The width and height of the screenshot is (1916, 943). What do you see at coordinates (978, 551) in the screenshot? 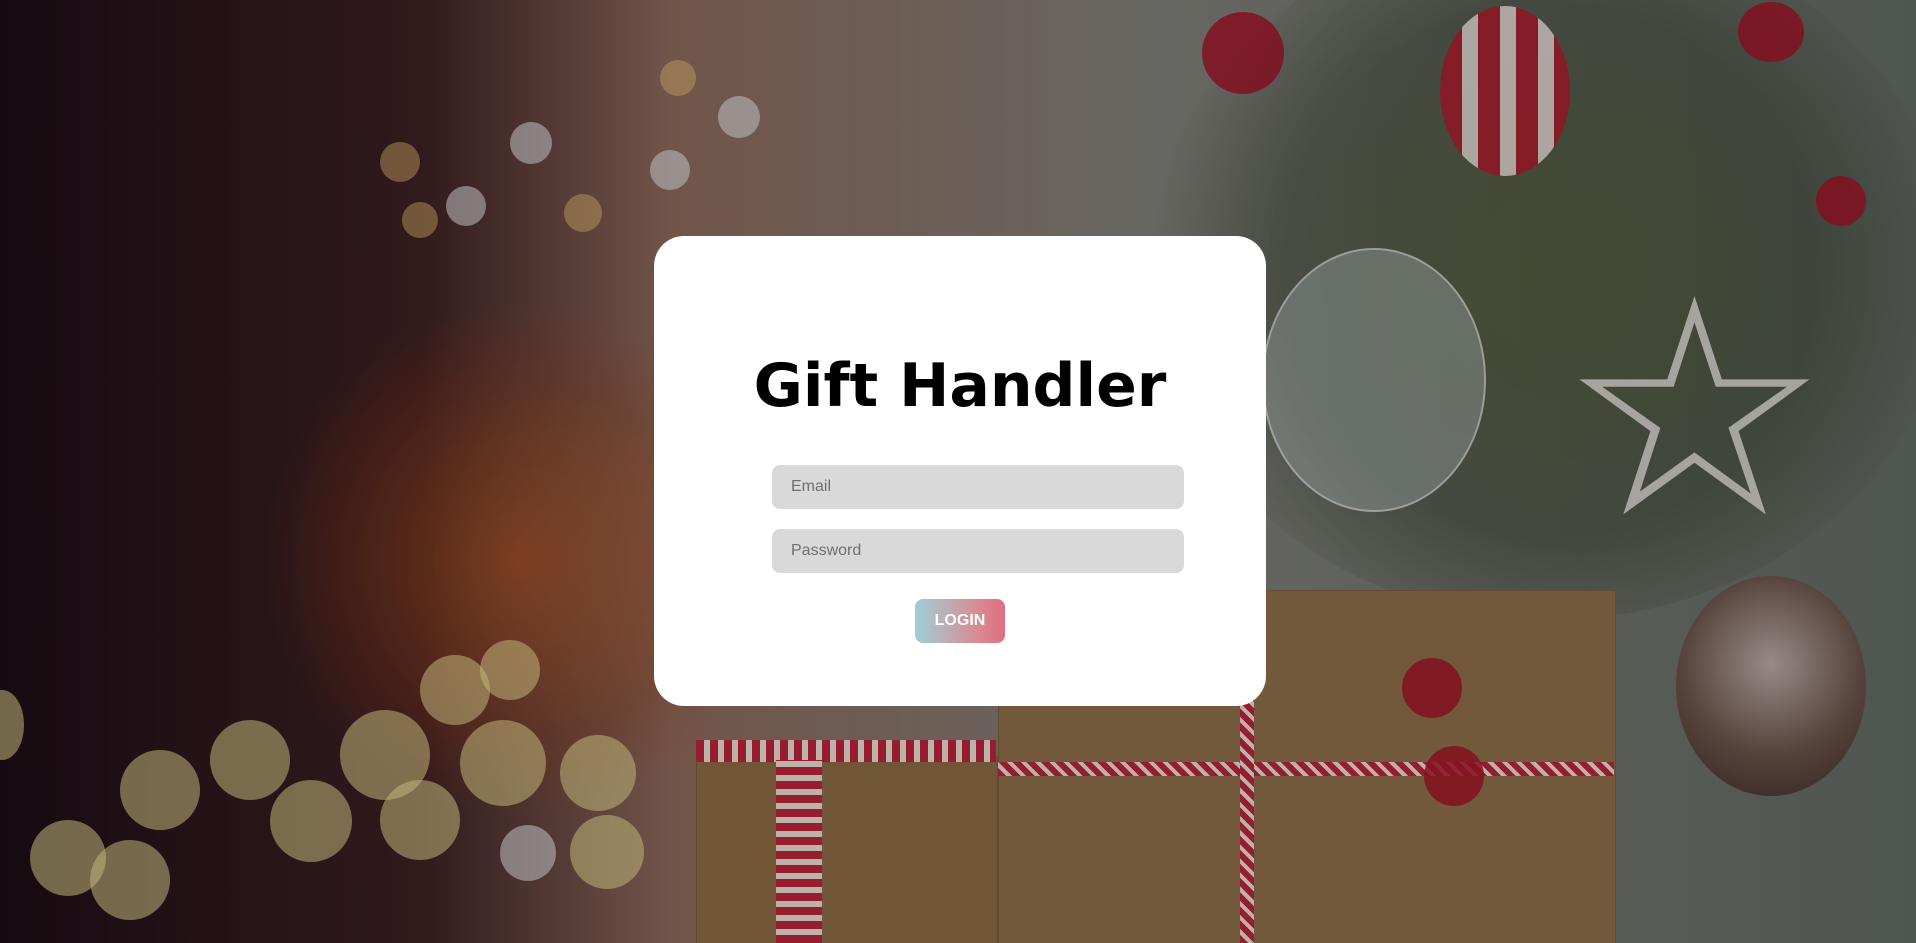
I see `password-input` at bounding box center [978, 551].